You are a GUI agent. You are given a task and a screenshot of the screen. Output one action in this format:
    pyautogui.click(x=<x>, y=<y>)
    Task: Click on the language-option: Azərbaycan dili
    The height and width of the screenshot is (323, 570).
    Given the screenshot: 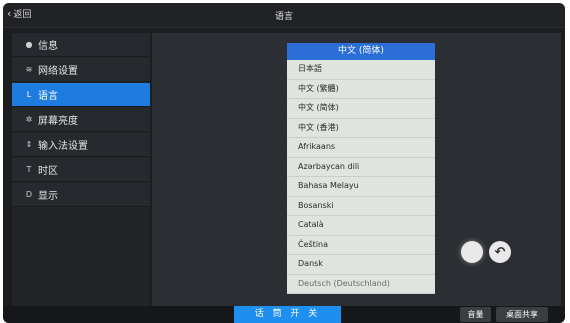 What is the action you would take?
    pyautogui.click(x=361, y=167)
    